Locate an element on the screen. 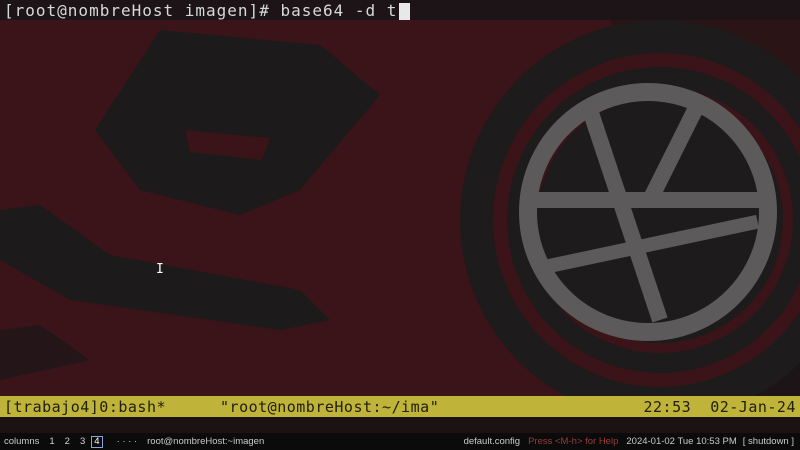 The image size is (800, 450). tmux-clock: 22:53 02-Jan-24 is located at coordinates (719, 406).